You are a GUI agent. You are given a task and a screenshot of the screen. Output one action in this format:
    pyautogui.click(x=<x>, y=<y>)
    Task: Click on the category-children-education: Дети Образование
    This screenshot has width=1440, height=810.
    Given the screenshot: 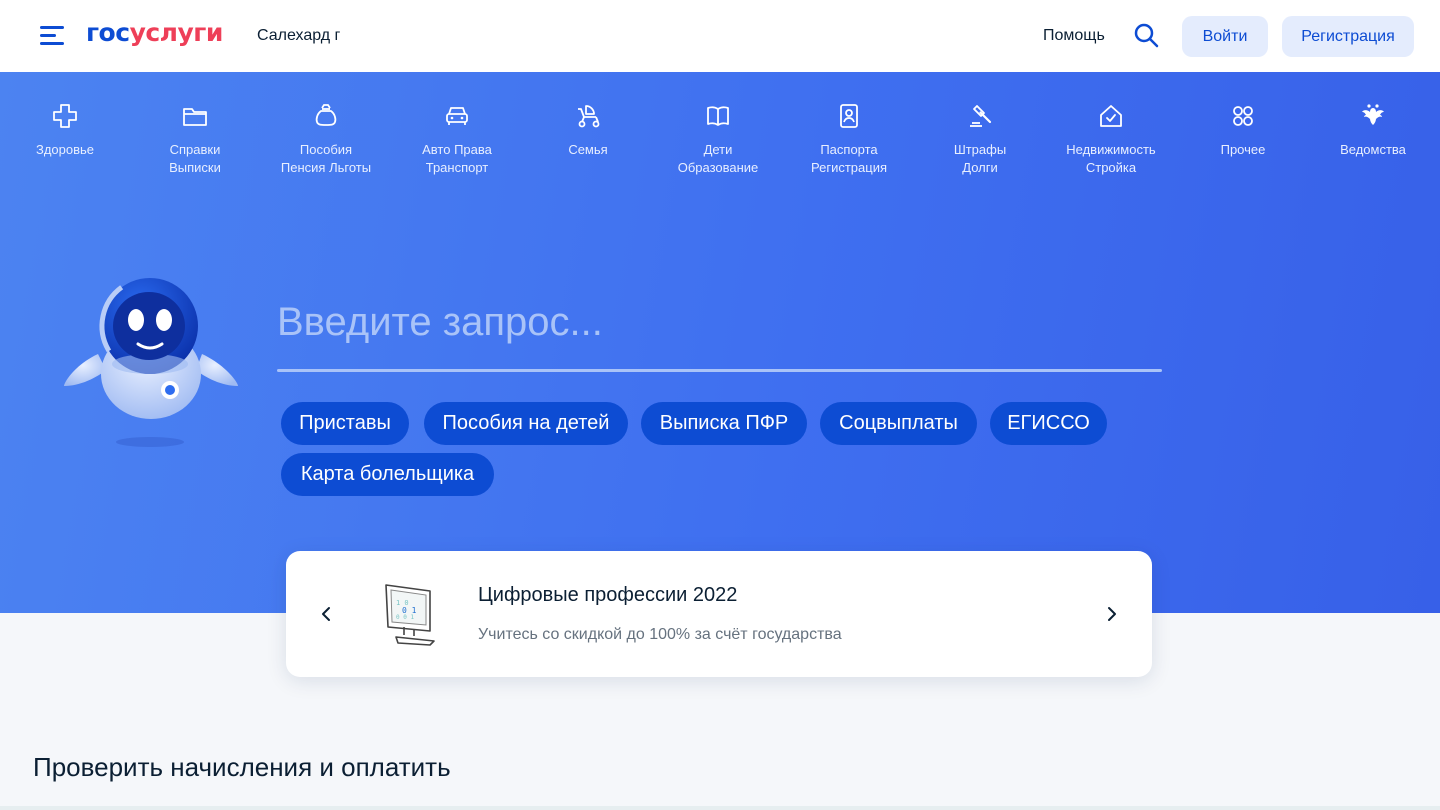 What is the action you would take?
    pyautogui.click(x=718, y=139)
    